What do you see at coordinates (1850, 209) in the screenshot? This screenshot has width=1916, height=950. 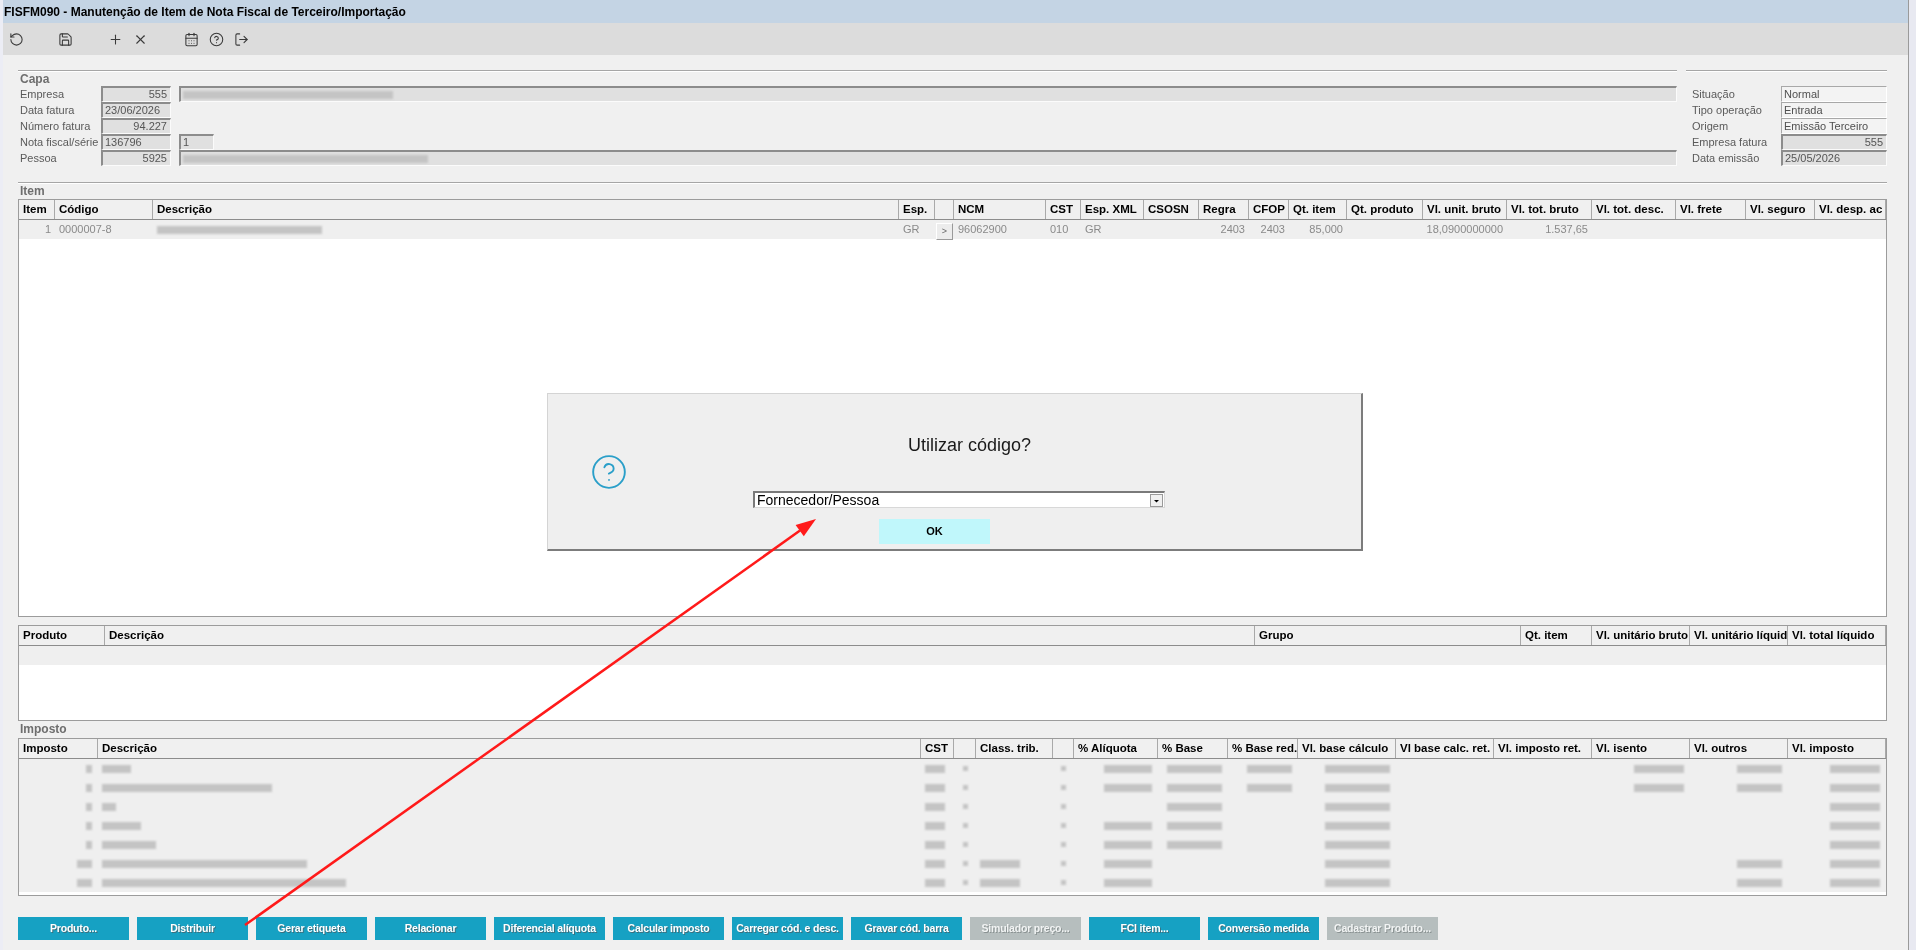 I see `column-header: Vl. desp. ac` at bounding box center [1850, 209].